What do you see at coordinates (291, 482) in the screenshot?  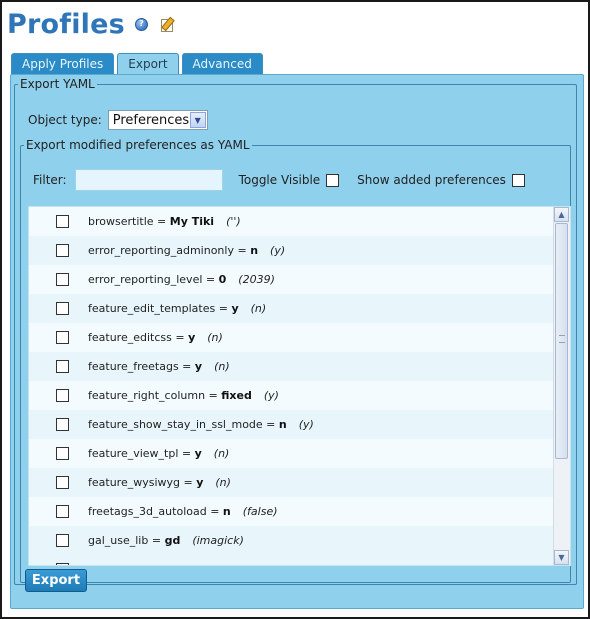 I see `preference-row: feature_wysiwyg = y (n)` at bounding box center [291, 482].